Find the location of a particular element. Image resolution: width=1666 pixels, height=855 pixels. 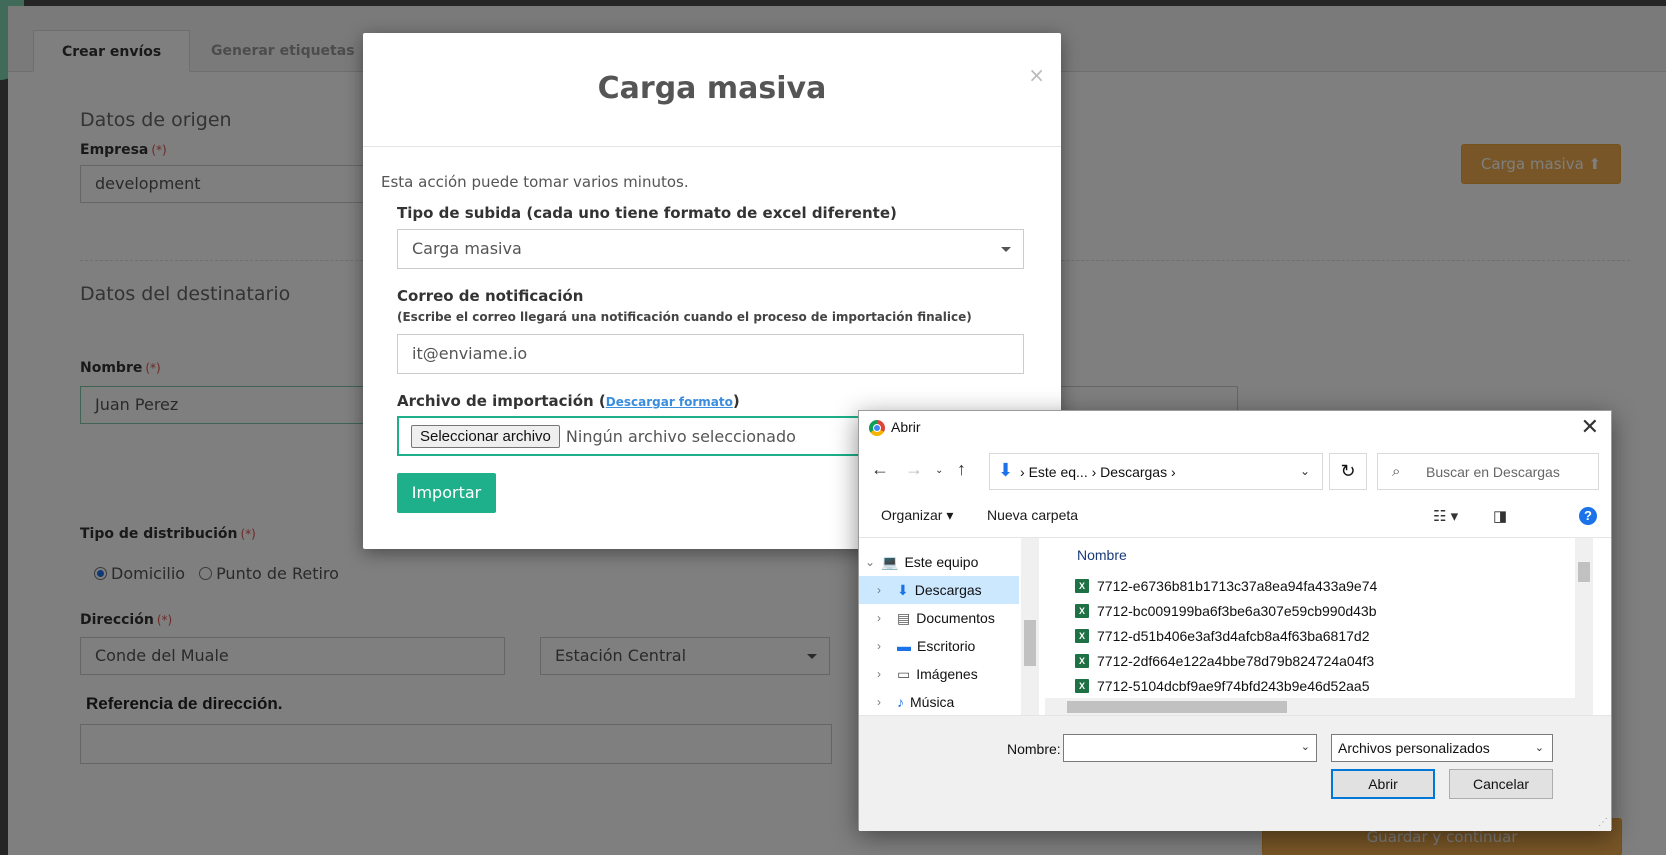

select-file-button: Seleccionar archivo is located at coordinates (485, 436).